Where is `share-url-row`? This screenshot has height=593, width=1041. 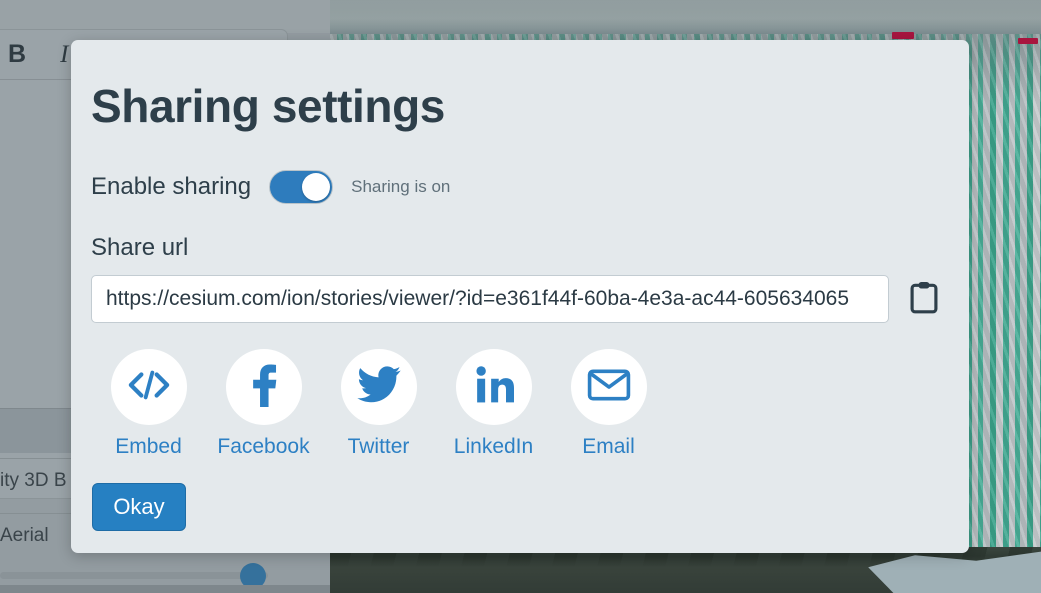
share-url-row is located at coordinates (516, 299).